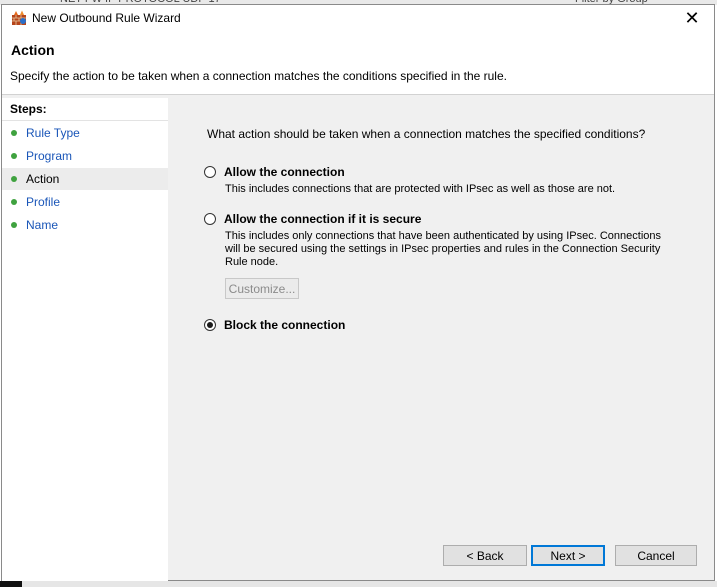 The image size is (717, 587). Describe the element at coordinates (106, 18) in the screenshot. I see `window-title: New Outbound Rule Wizard` at that location.